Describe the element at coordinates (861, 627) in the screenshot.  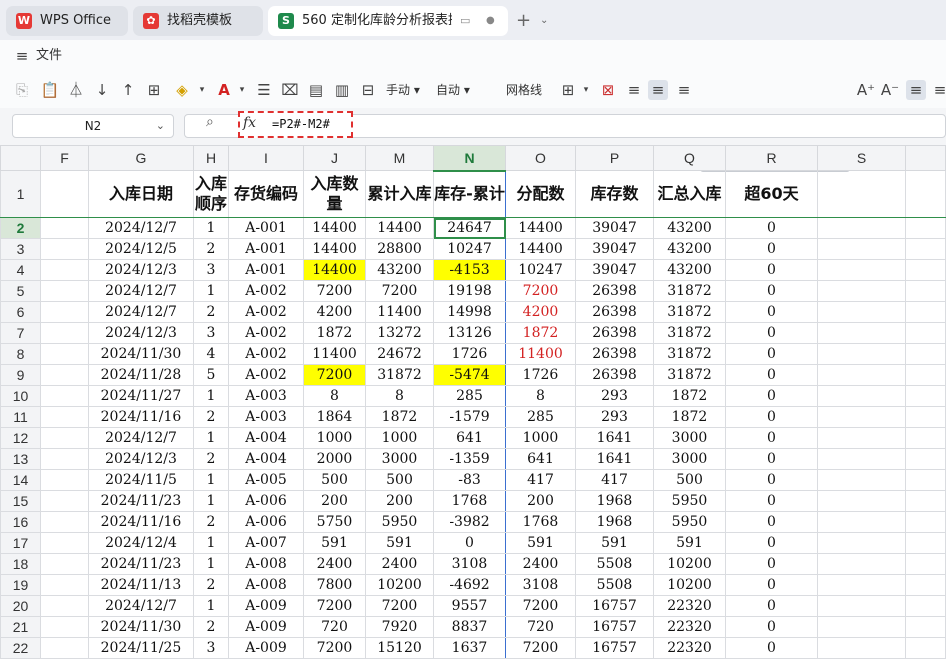
I see `cell-s21` at that location.